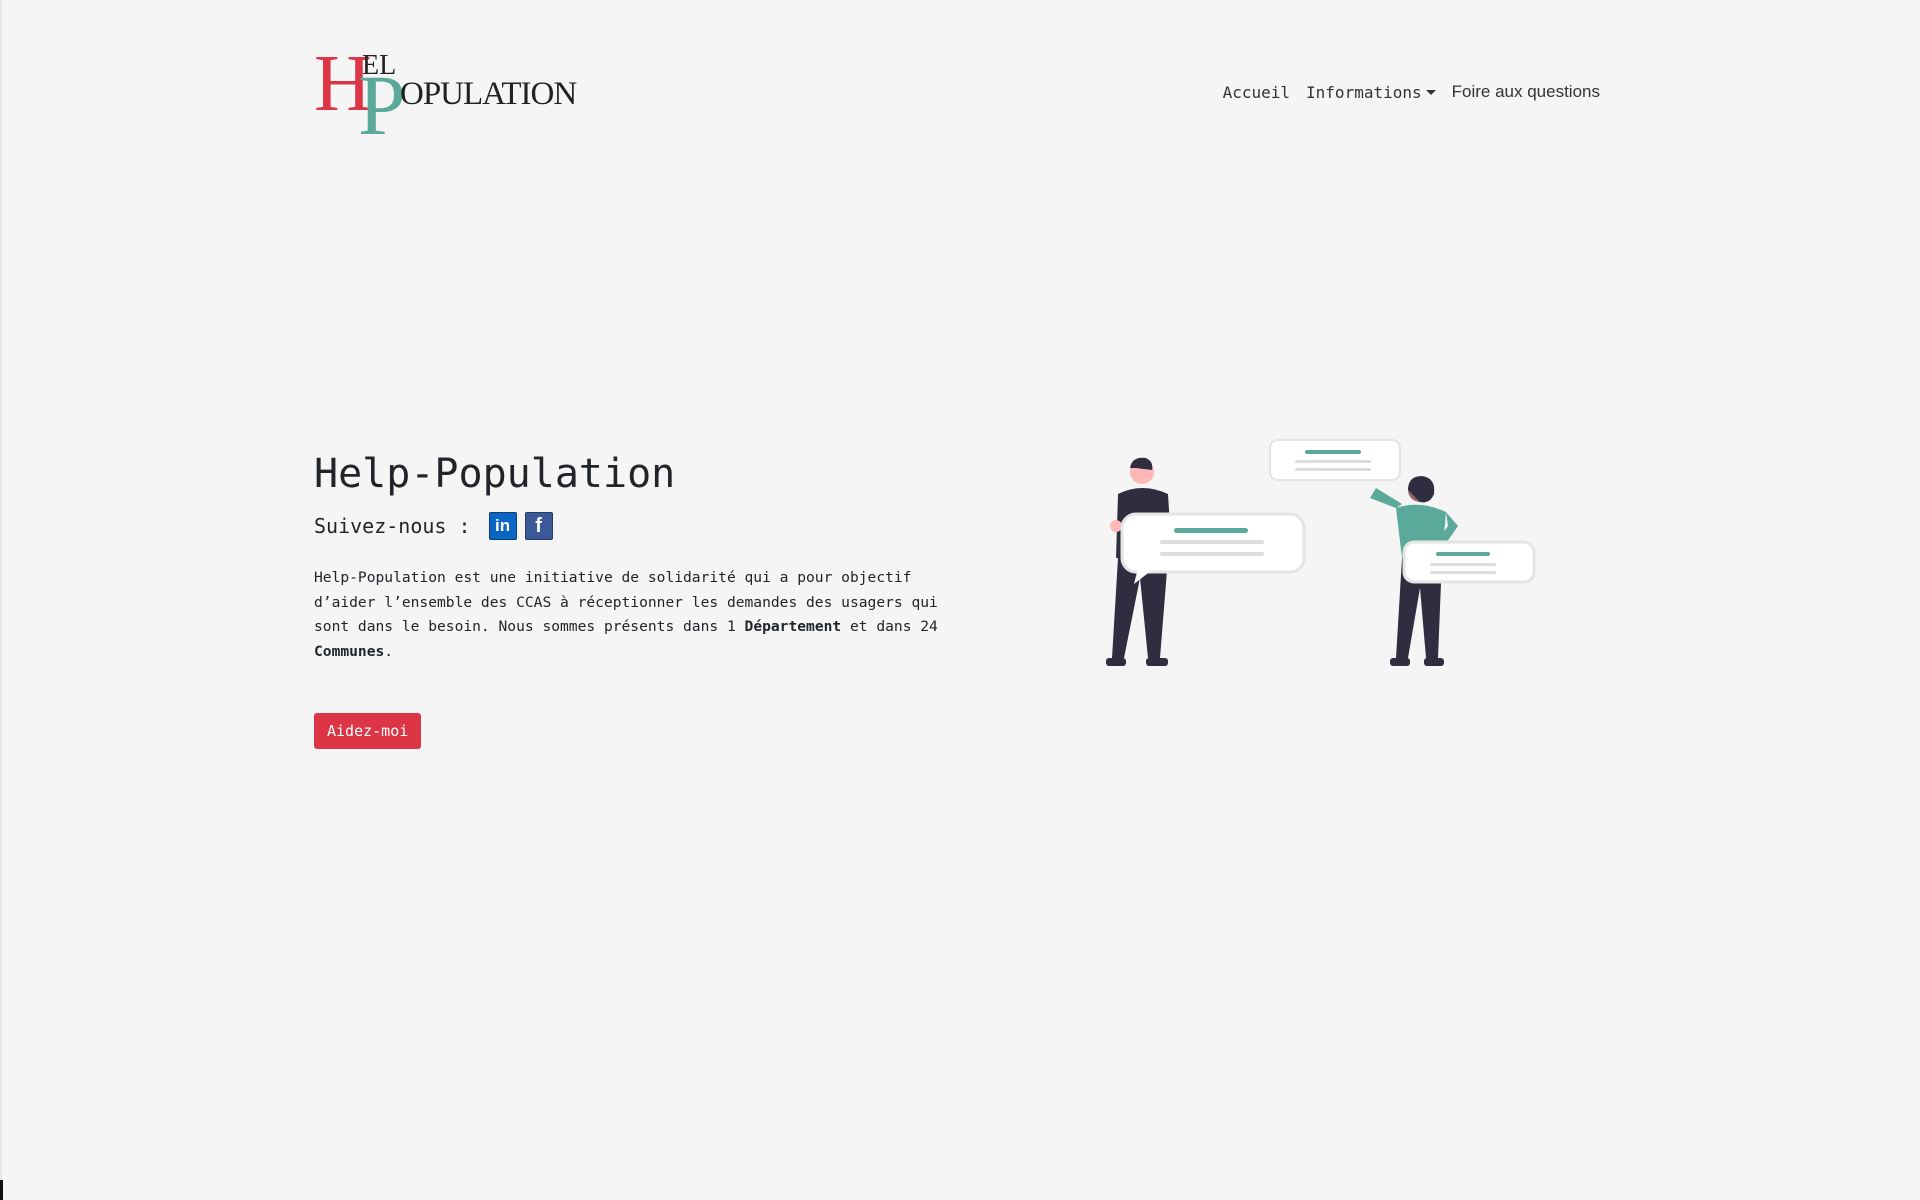 The image size is (1920, 1200). What do you see at coordinates (1213, 548) in the screenshot?
I see `speech-bubble-large` at bounding box center [1213, 548].